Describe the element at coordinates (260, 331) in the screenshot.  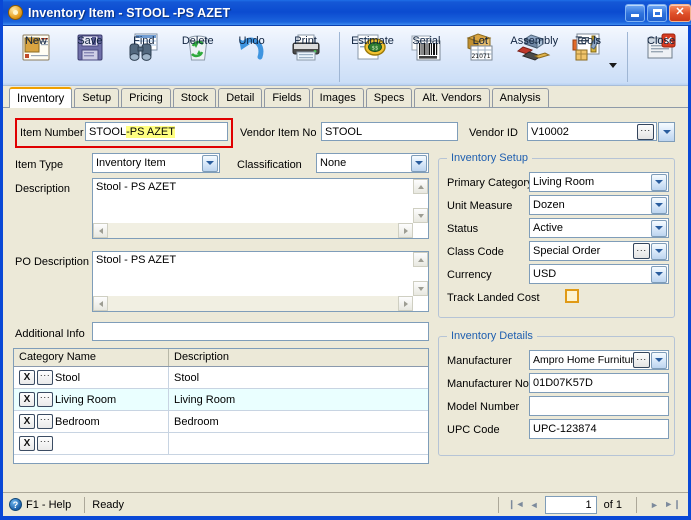
I see `additional-info-input` at that location.